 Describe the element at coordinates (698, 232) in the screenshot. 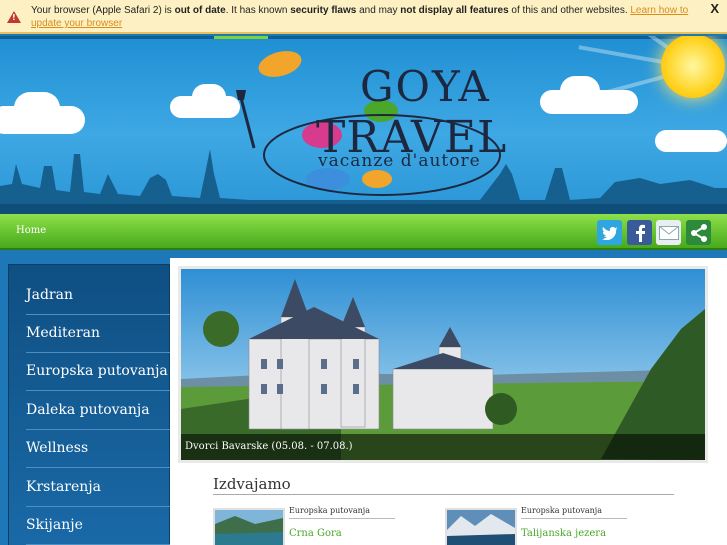

I see `share-icon` at that location.